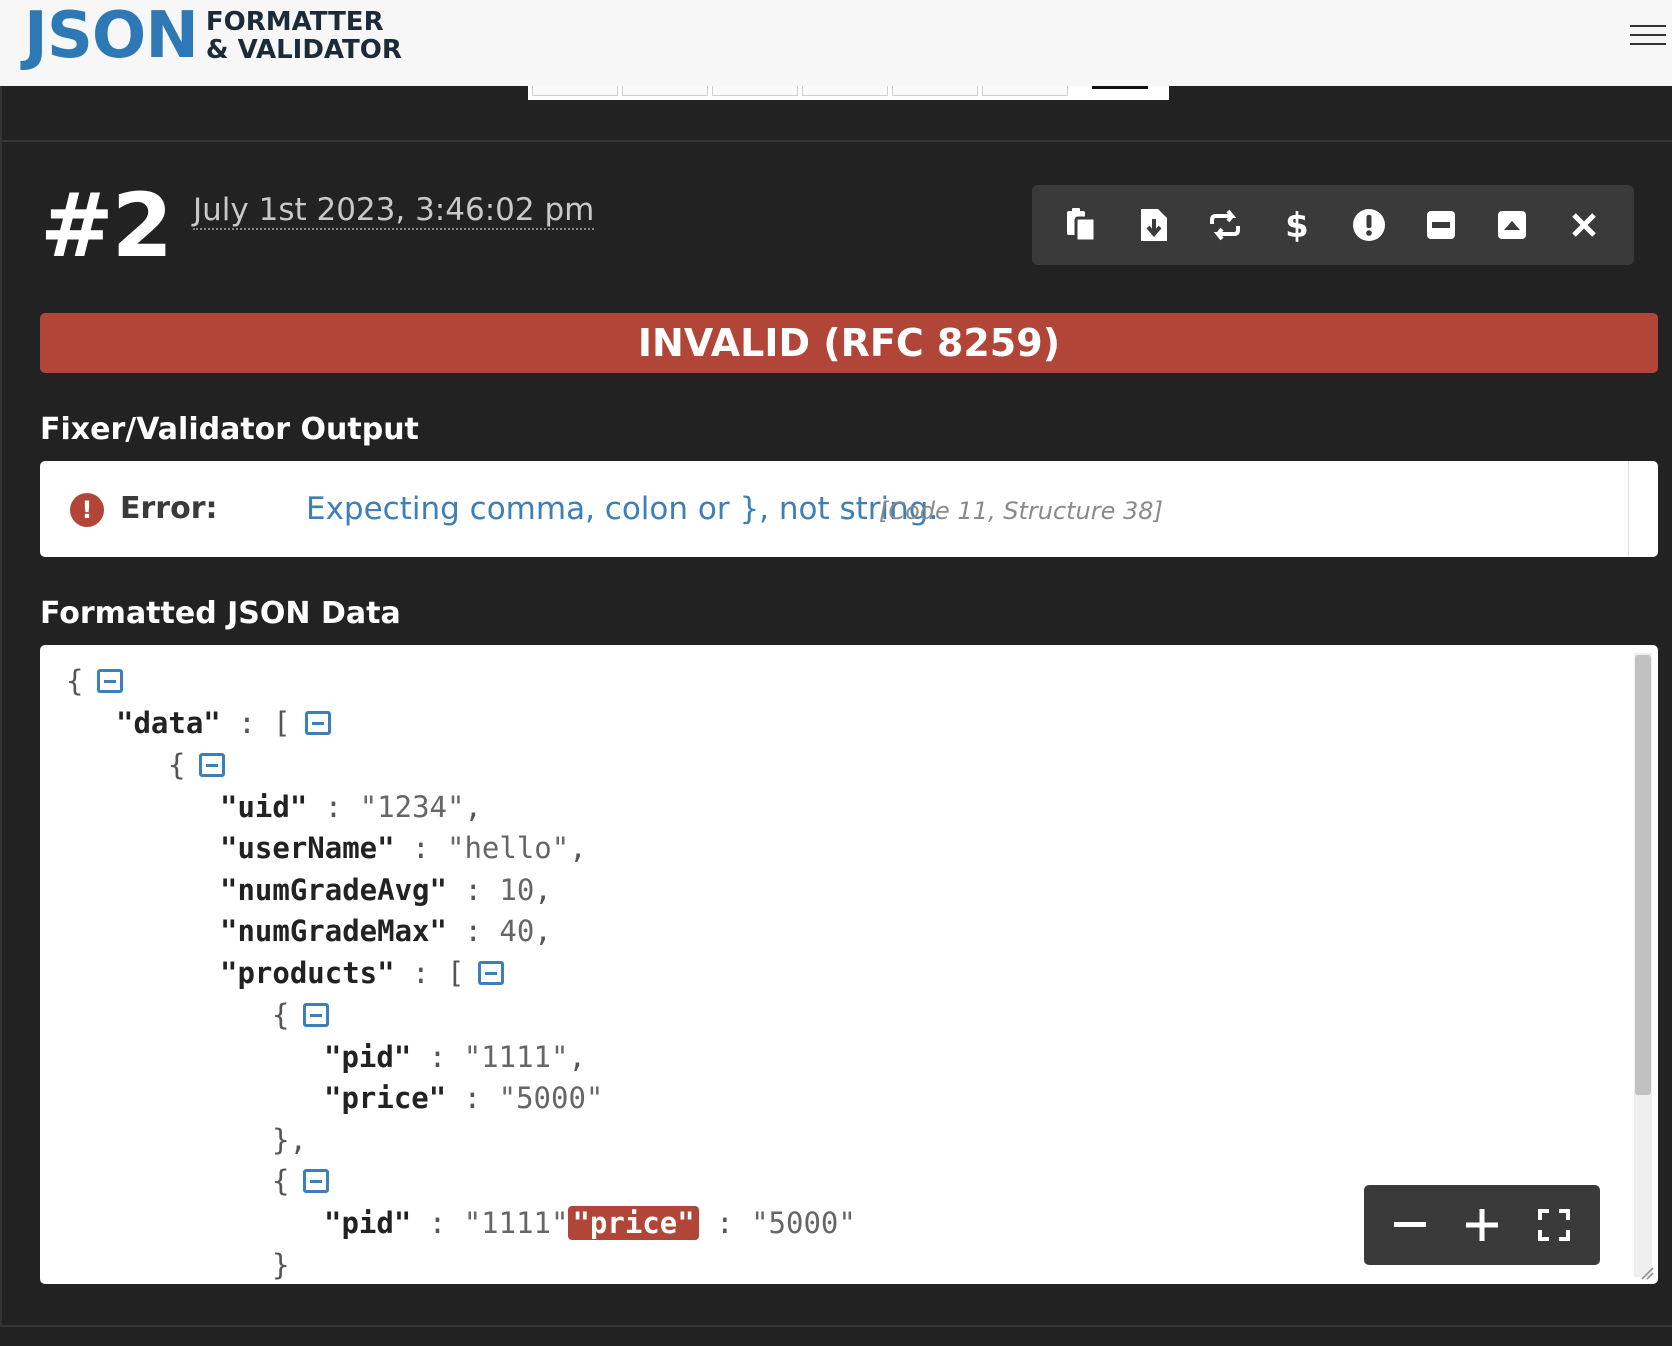 Image resolution: width=1672 pixels, height=1346 pixels. I want to click on download-icon, so click(1154, 225).